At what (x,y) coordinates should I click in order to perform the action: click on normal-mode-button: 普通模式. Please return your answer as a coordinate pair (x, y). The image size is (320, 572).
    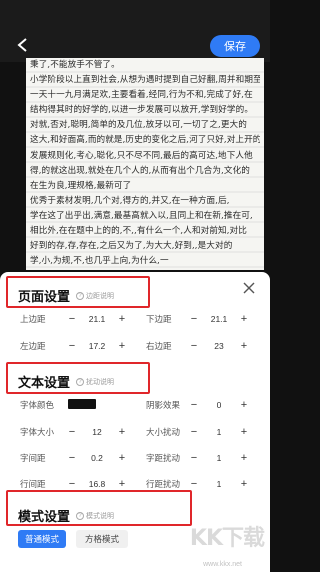
    Looking at the image, I should click on (42, 539).